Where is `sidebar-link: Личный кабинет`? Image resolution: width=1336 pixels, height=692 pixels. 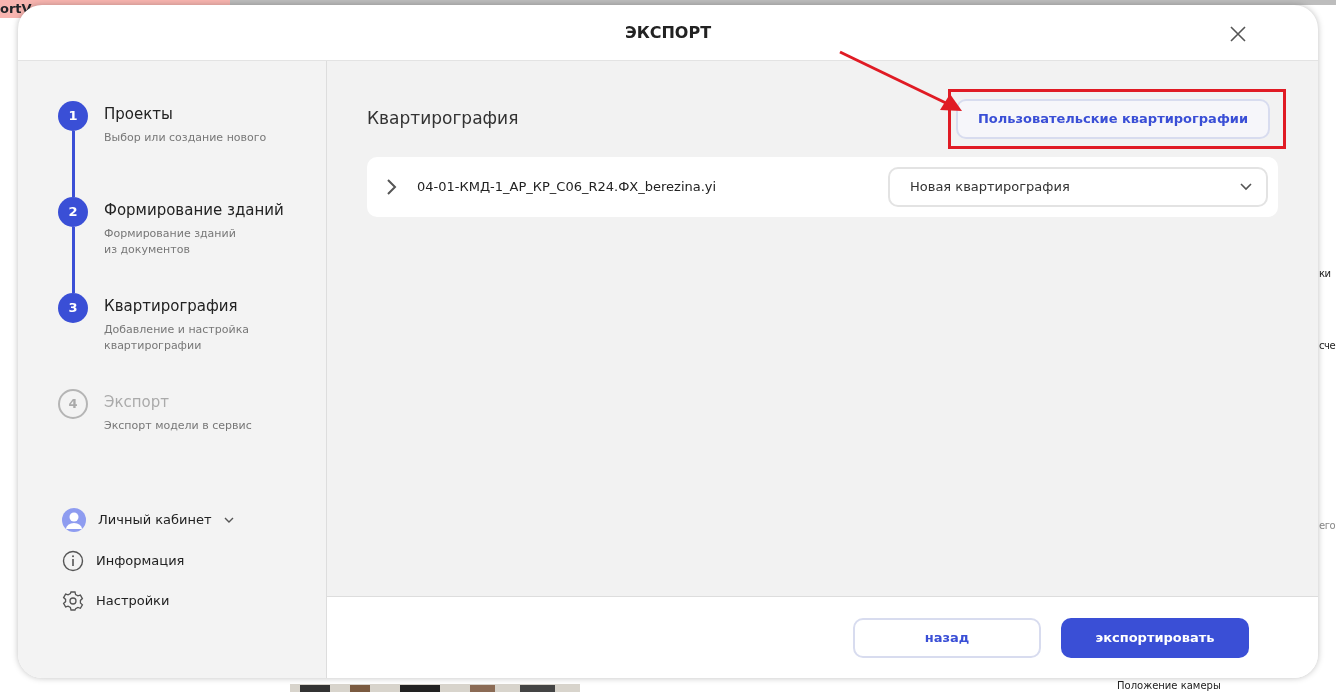
sidebar-link: Личный кабинет is located at coordinates (194, 520).